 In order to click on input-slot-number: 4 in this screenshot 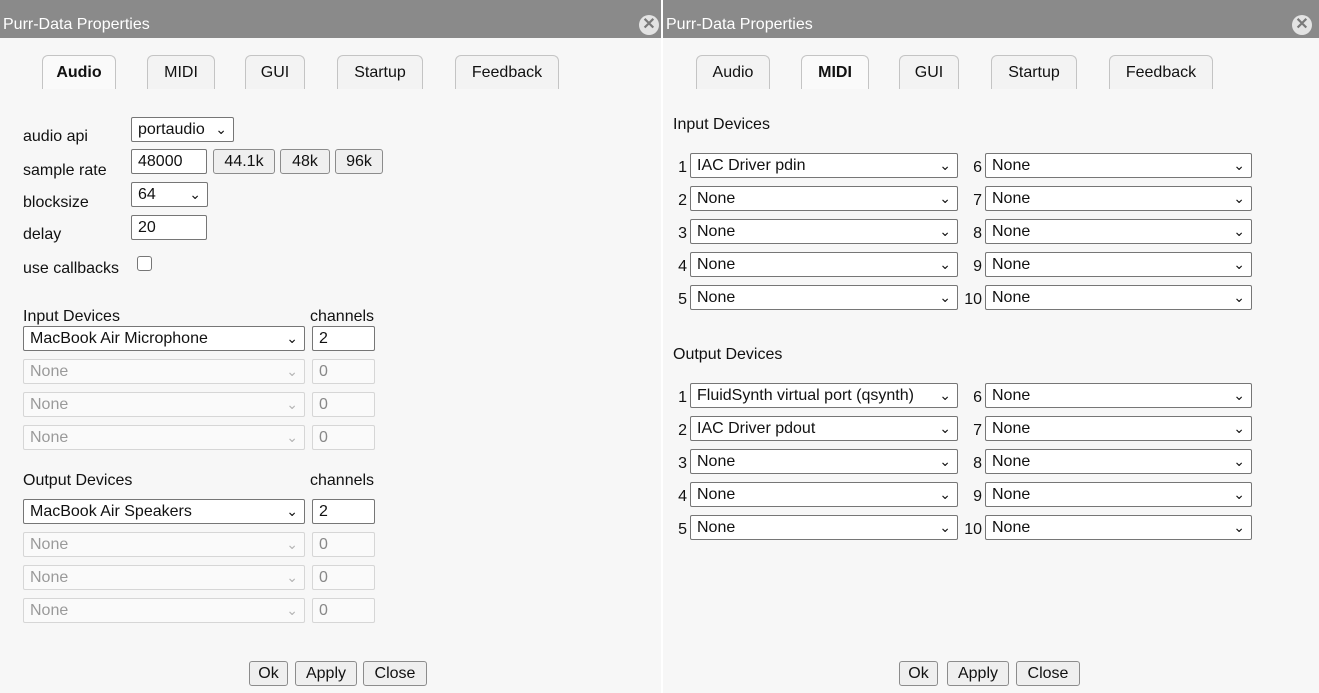, I will do `click(682, 266)`.